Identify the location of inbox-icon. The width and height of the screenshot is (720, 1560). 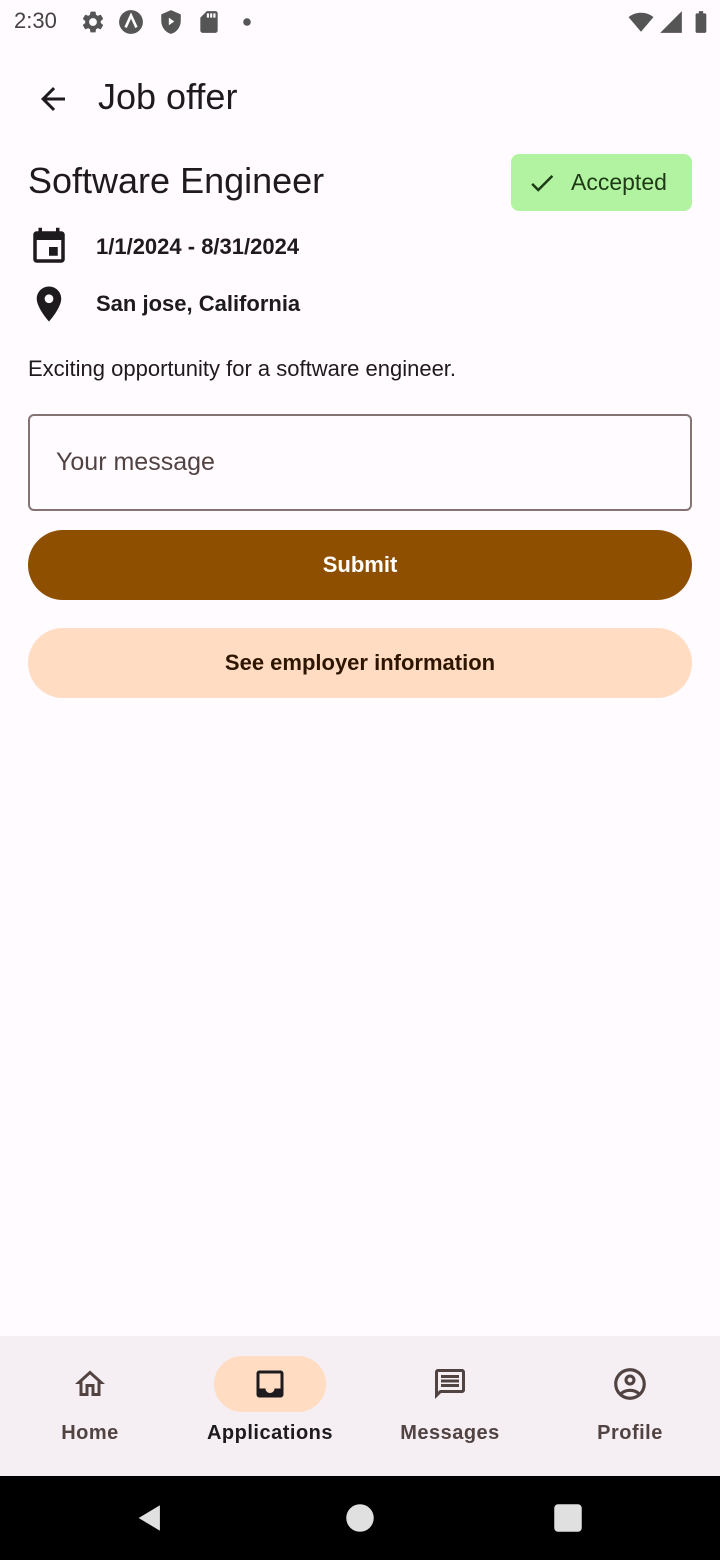
(270, 1384).